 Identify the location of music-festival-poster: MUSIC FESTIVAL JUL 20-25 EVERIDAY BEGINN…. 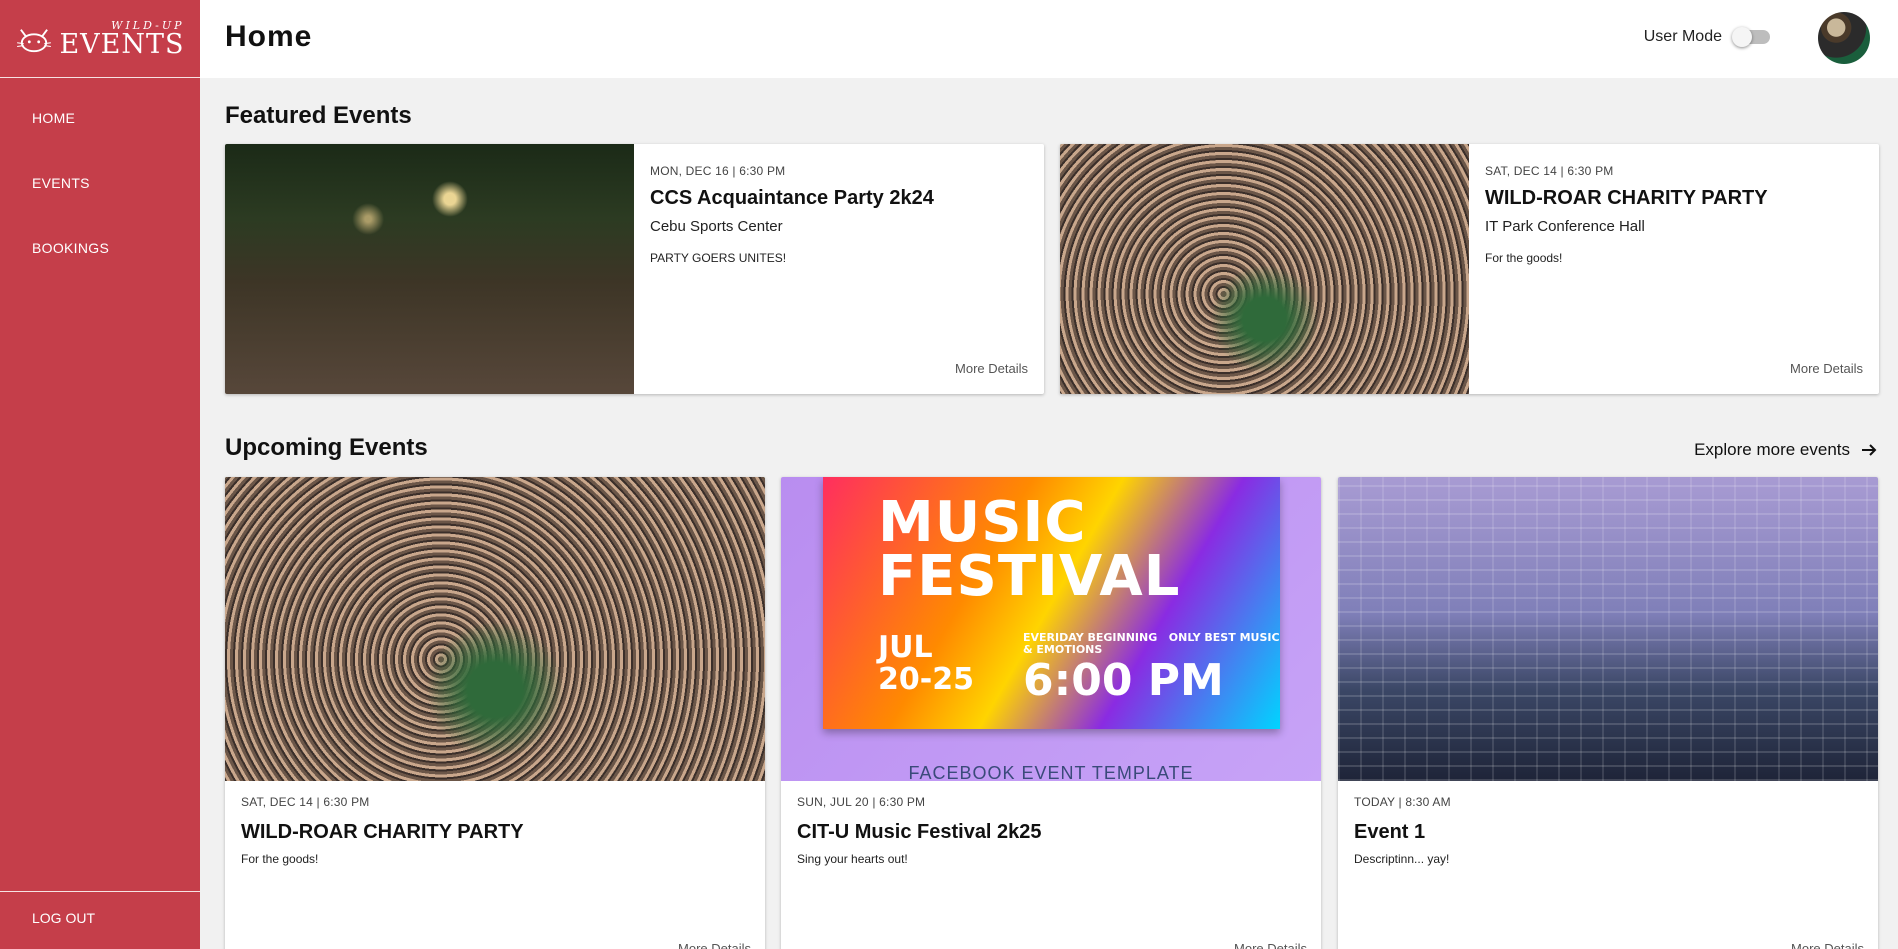
(1051, 603).